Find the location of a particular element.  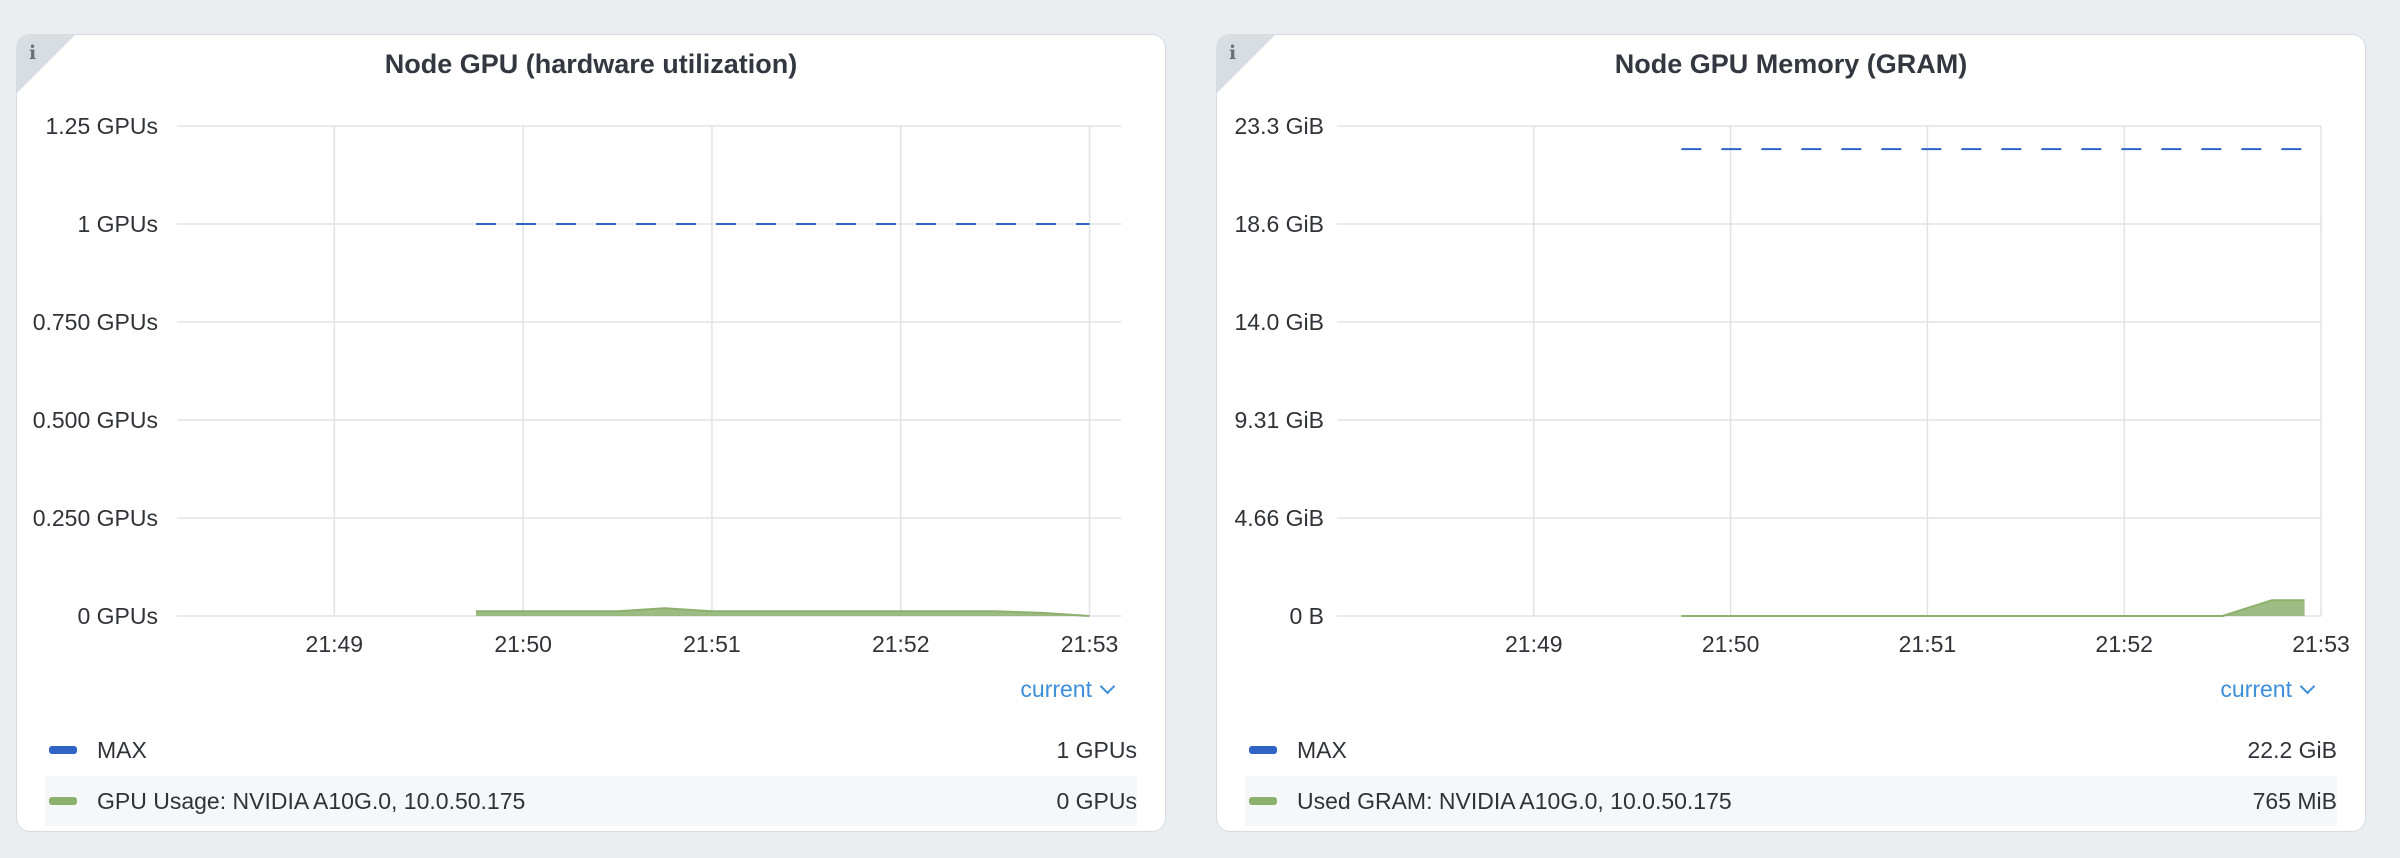

y-tick-label: 0.750 GPUs is located at coordinates (95, 322).